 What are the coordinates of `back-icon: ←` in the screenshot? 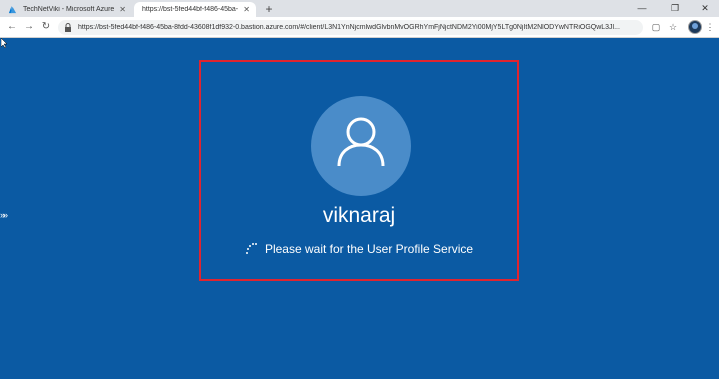 It's located at (12, 27).